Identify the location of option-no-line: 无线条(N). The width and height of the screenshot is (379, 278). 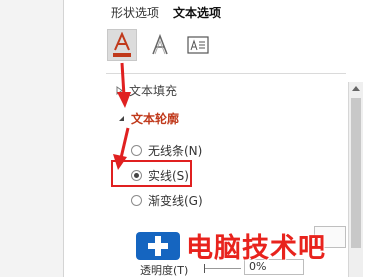
(166, 150).